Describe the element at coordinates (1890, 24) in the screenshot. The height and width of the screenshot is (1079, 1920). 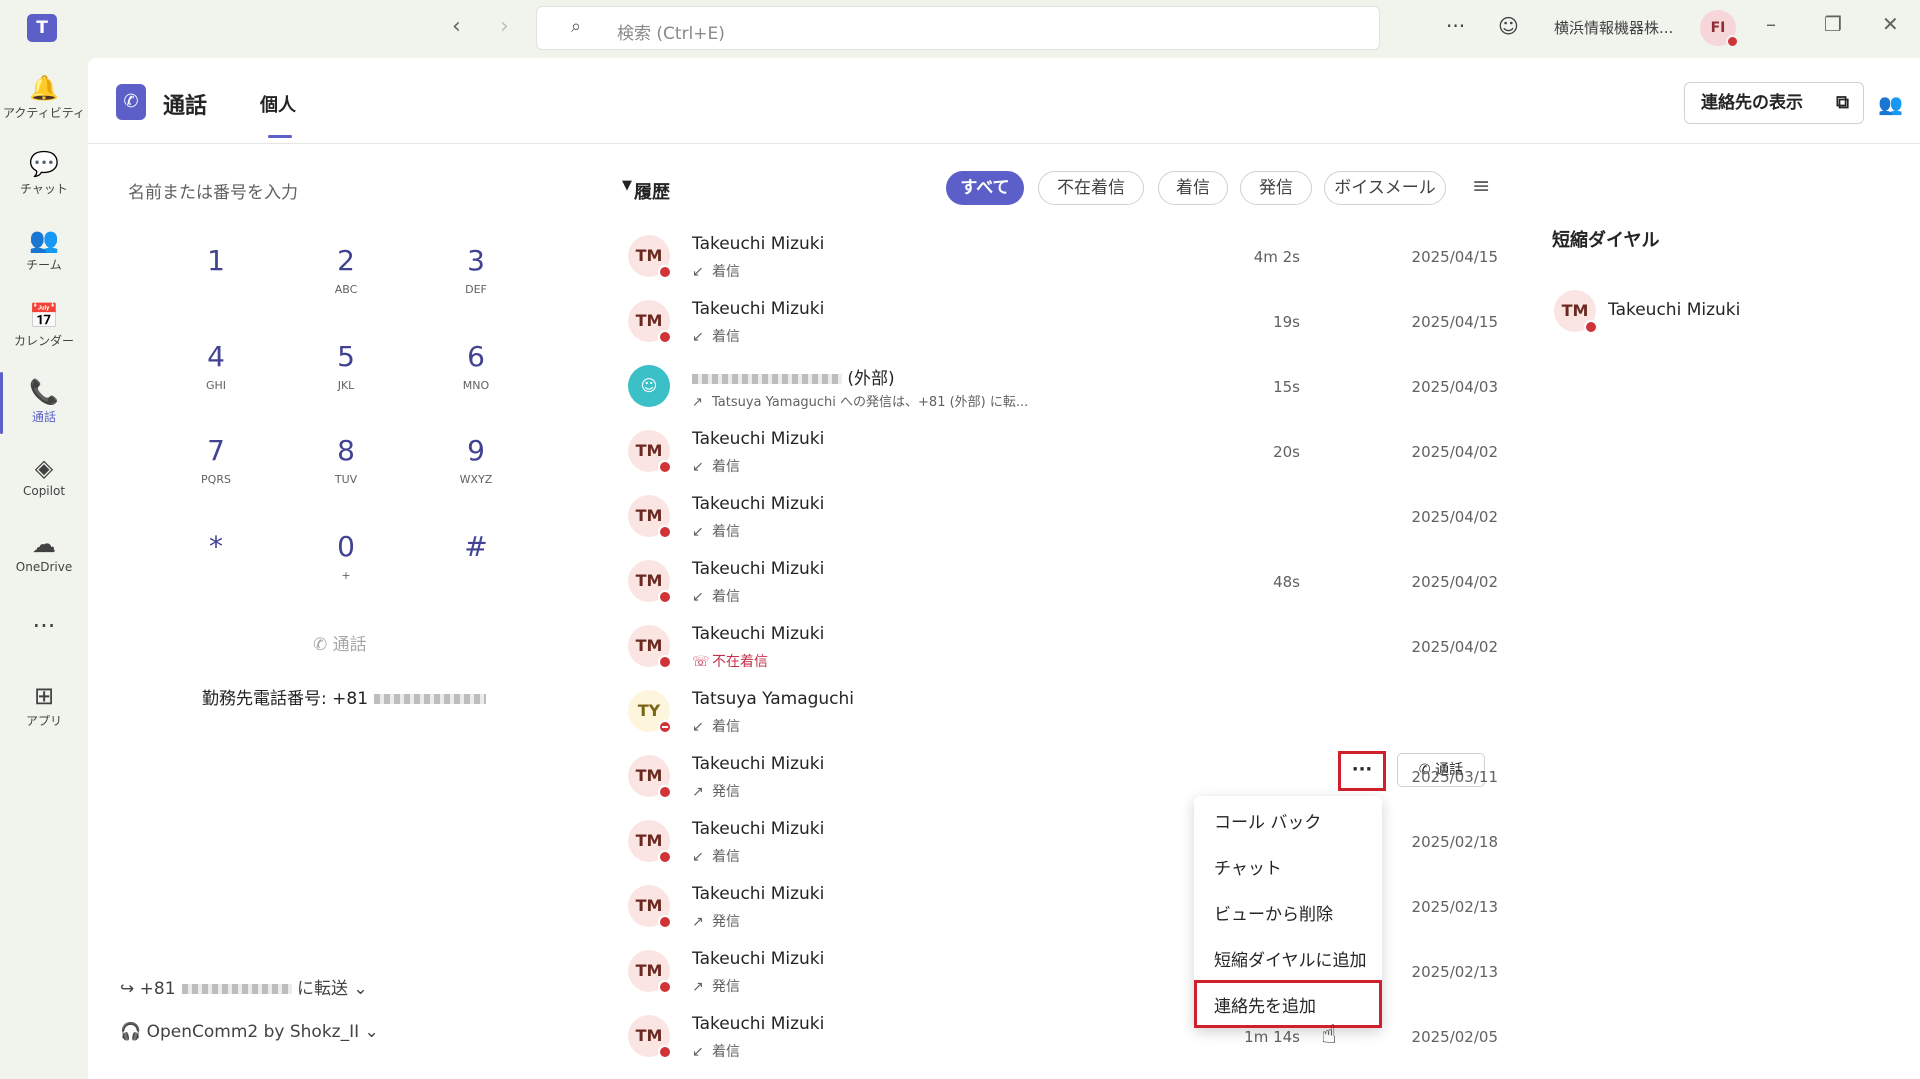
I see `close-button: ✕` at that location.